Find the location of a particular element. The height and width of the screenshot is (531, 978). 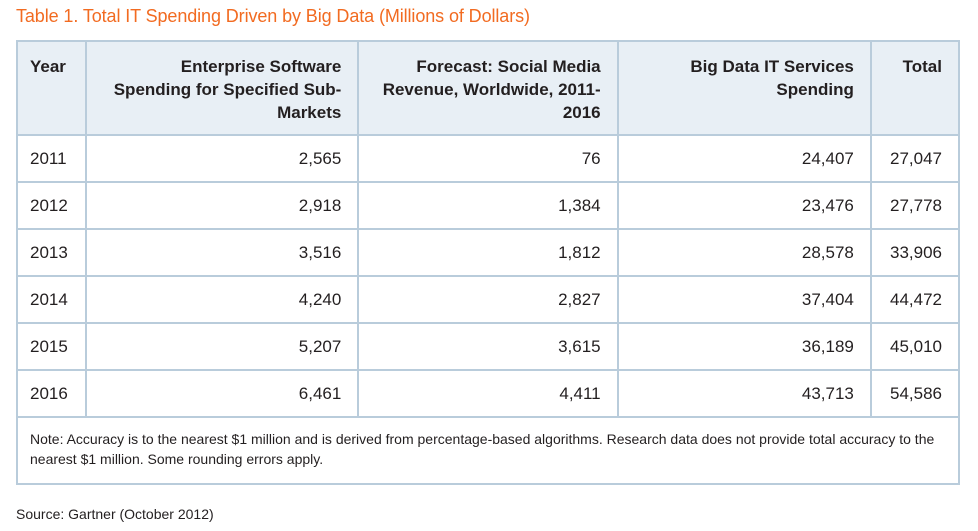

cell-social-media: 1,812 is located at coordinates (488, 252).